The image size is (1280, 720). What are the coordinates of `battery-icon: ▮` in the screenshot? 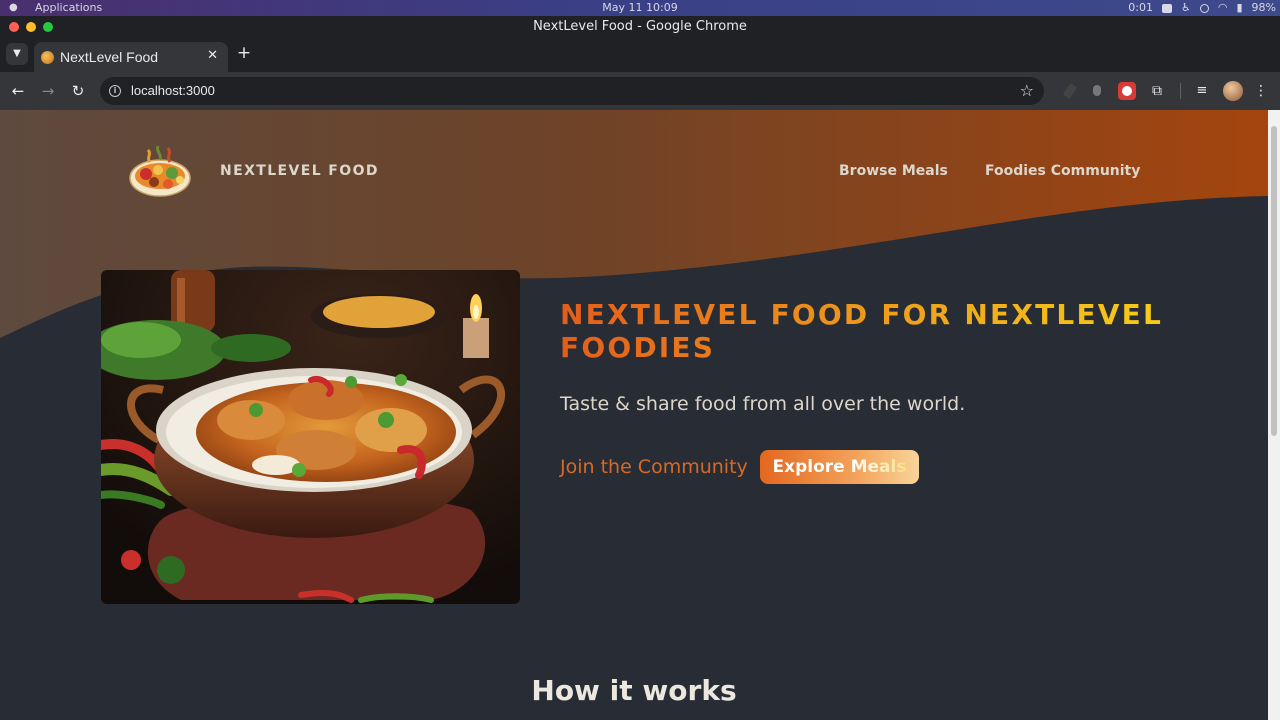 It's located at (1239, 8).